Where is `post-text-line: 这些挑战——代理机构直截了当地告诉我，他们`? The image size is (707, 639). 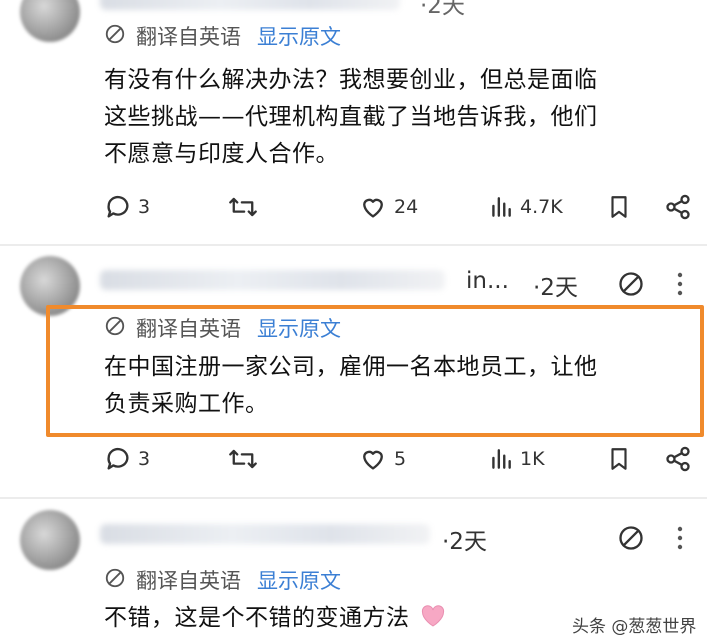
post-text-line: 这些挑战——代理机构直截了当地告诉我，他们 is located at coordinates (351, 117).